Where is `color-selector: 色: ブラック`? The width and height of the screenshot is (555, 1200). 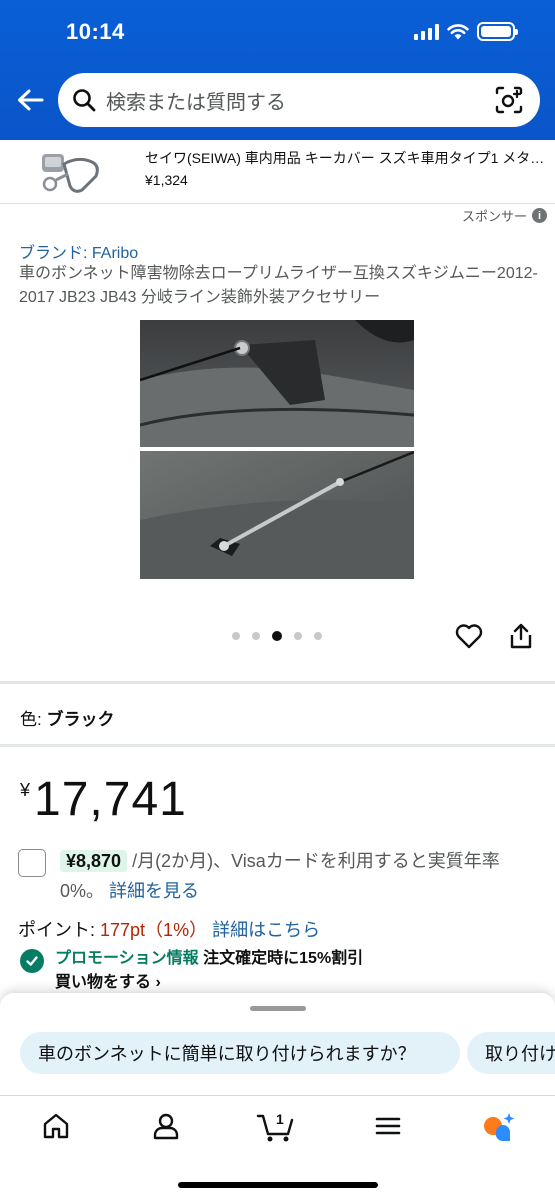 color-selector: 色: ブラック is located at coordinates (67, 717).